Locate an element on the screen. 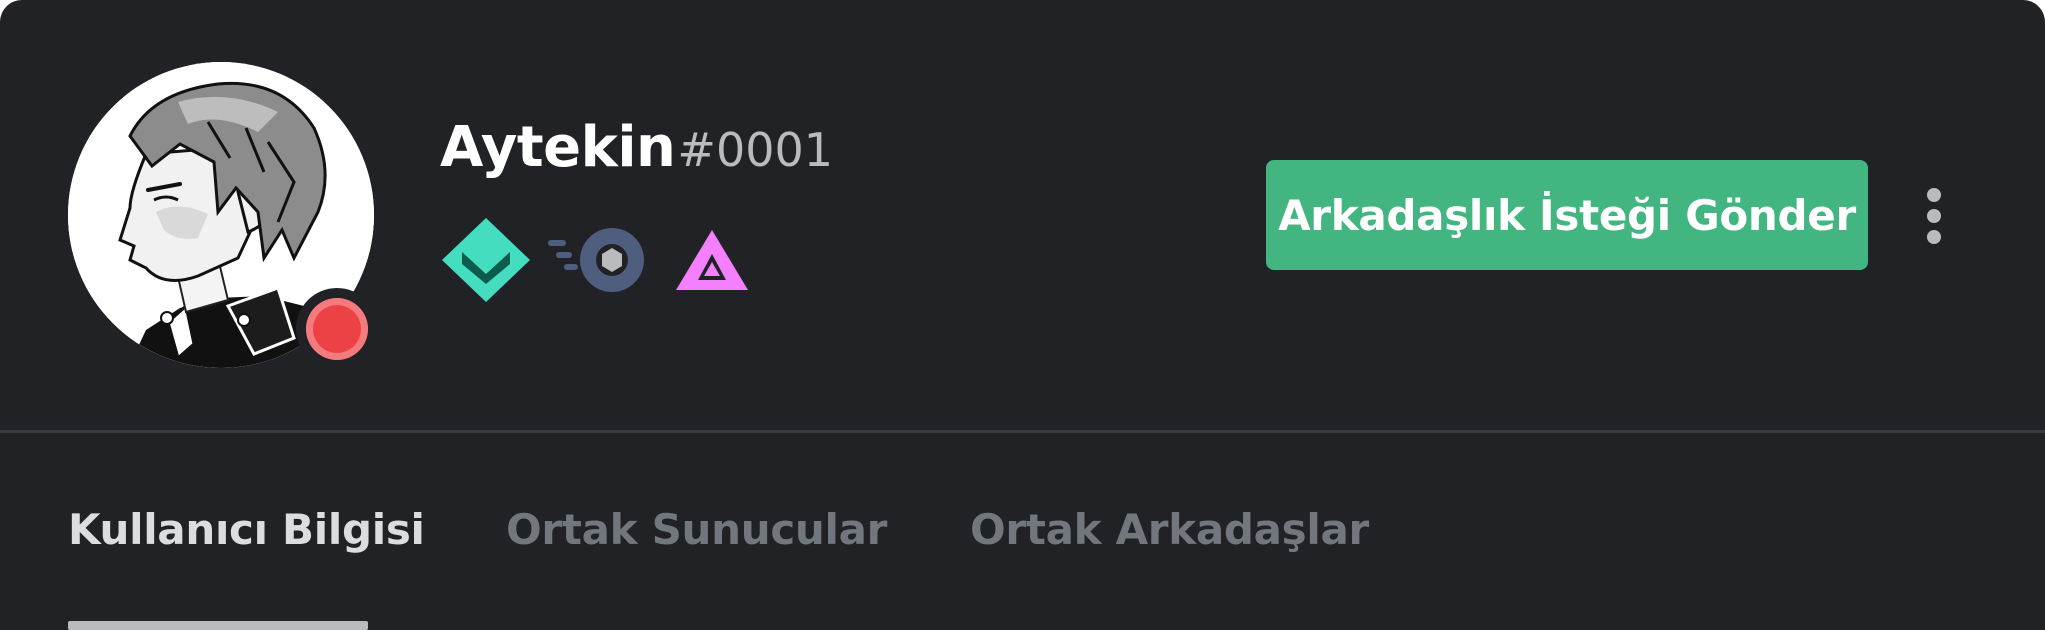  send-friend-request-button: Arkadaşlık İsteği Gönder is located at coordinates (1567, 215).